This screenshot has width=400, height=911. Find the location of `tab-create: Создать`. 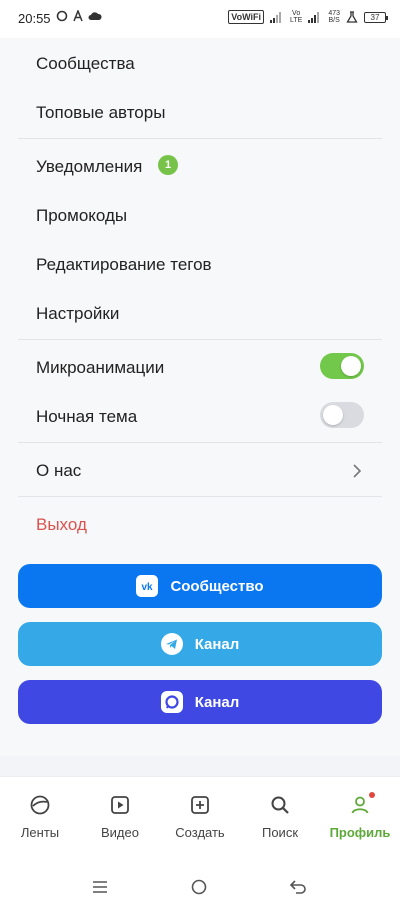

tab-create: Создать is located at coordinates (200, 813).